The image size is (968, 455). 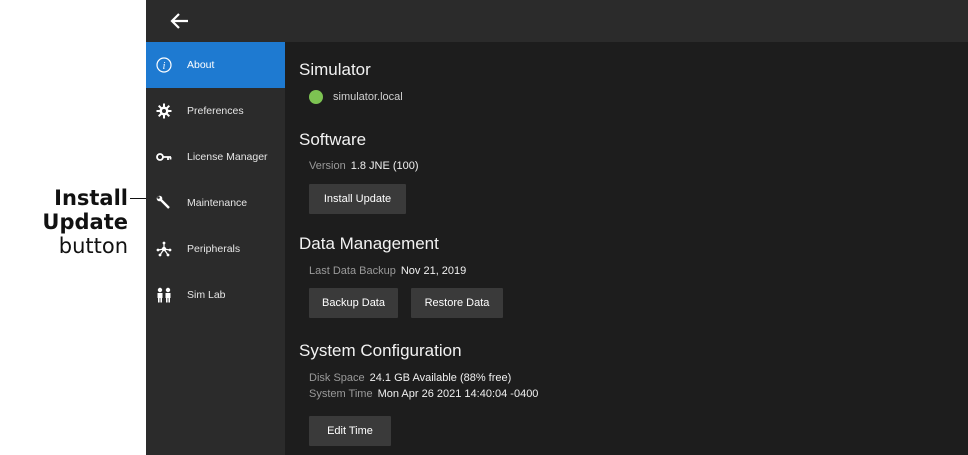 What do you see at coordinates (164, 249) in the screenshot?
I see `network-icon` at bounding box center [164, 249].